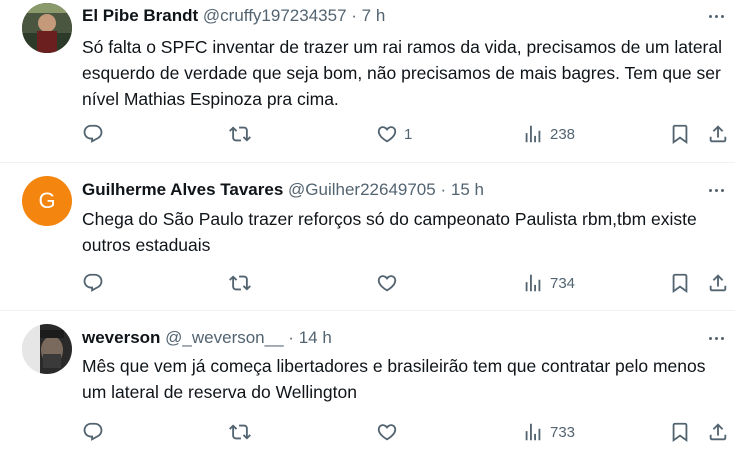 Image resolution: width=735 pixels, height=462 pixels. I want to click on user-handle: @Guilher22649705, so click(362, 189).